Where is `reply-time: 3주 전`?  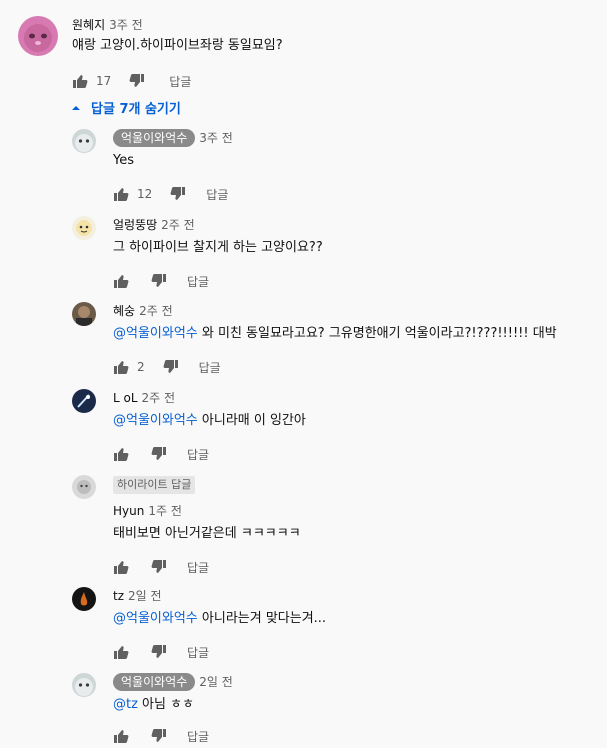
reply-time: 3주 전 is located at coordinates (216, 138).